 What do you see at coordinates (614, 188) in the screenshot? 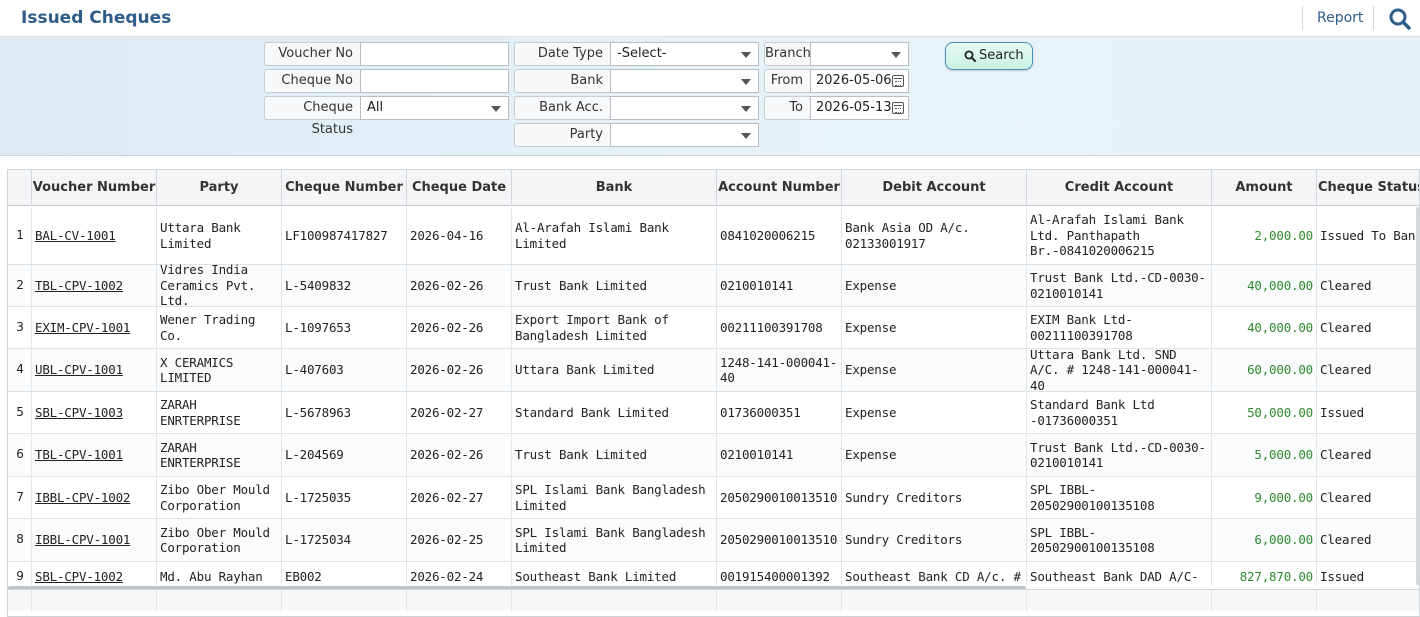
I see `column-header-bank: Bank` at bounding box center [614, 188].